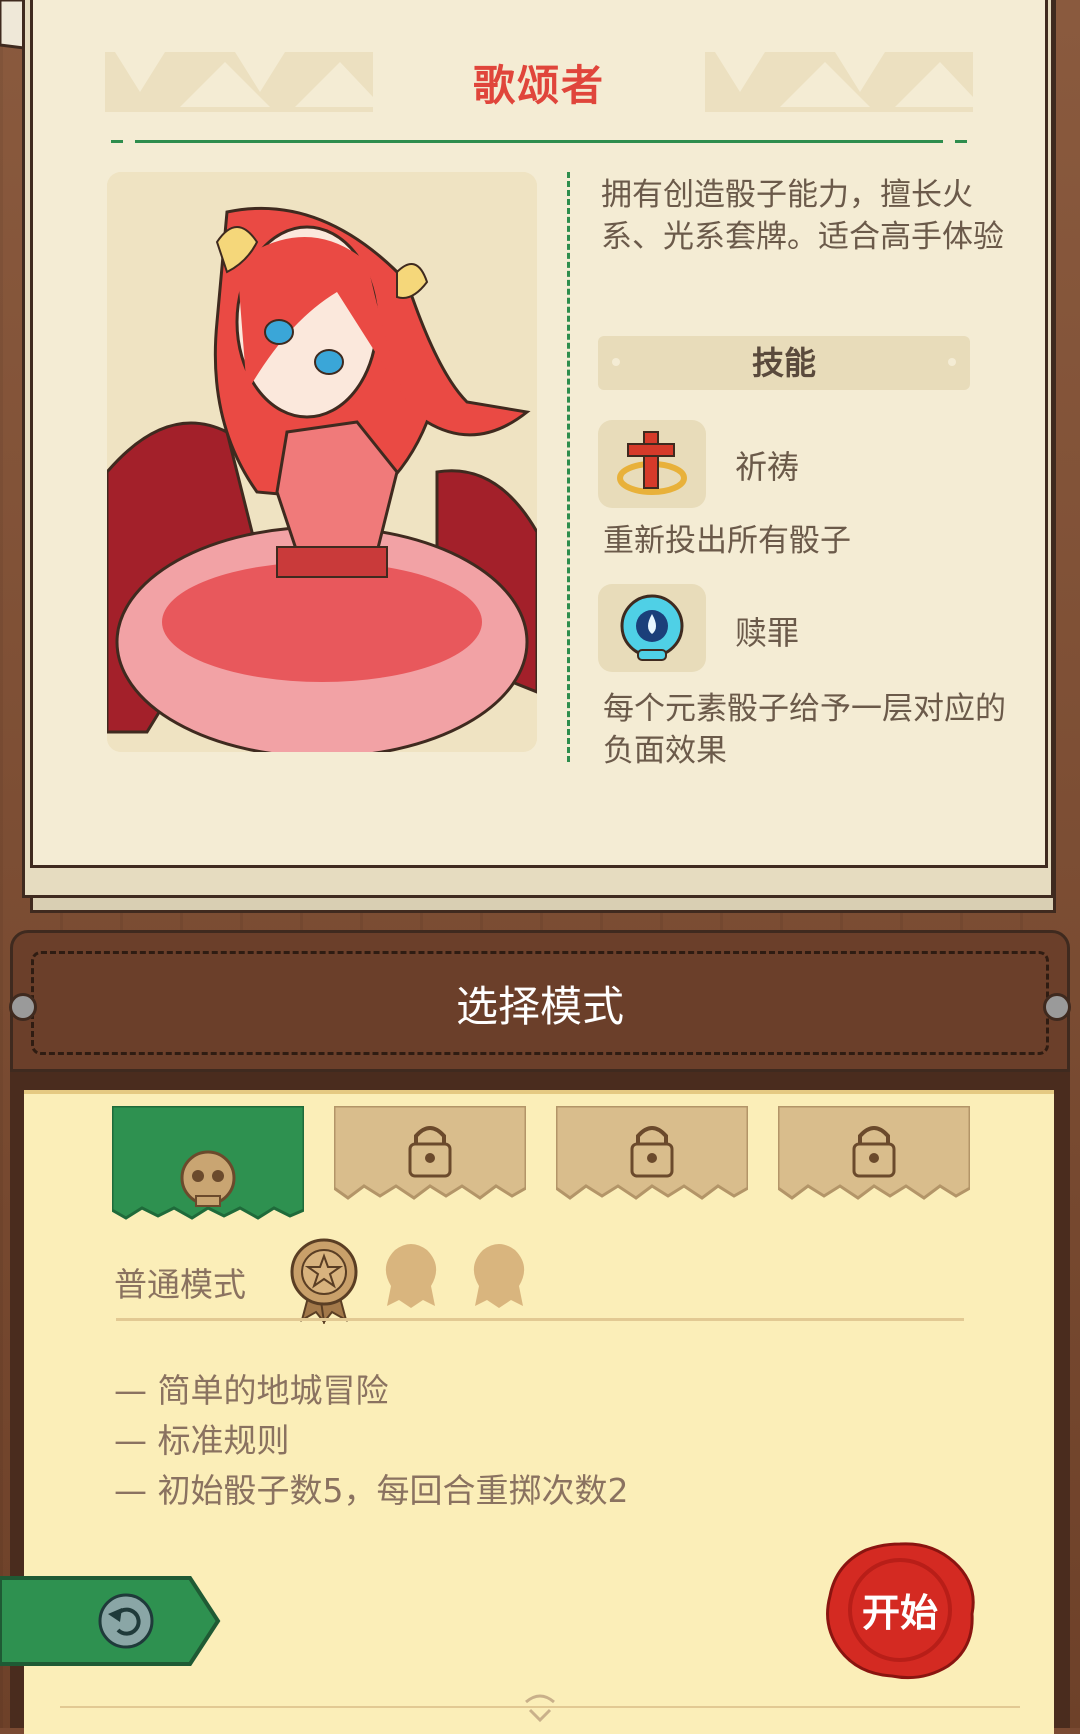  What do you see at coordinates (1057, 1007) in the screenshot?
I see `rivet-right` at bounding box center [1057, 1007].